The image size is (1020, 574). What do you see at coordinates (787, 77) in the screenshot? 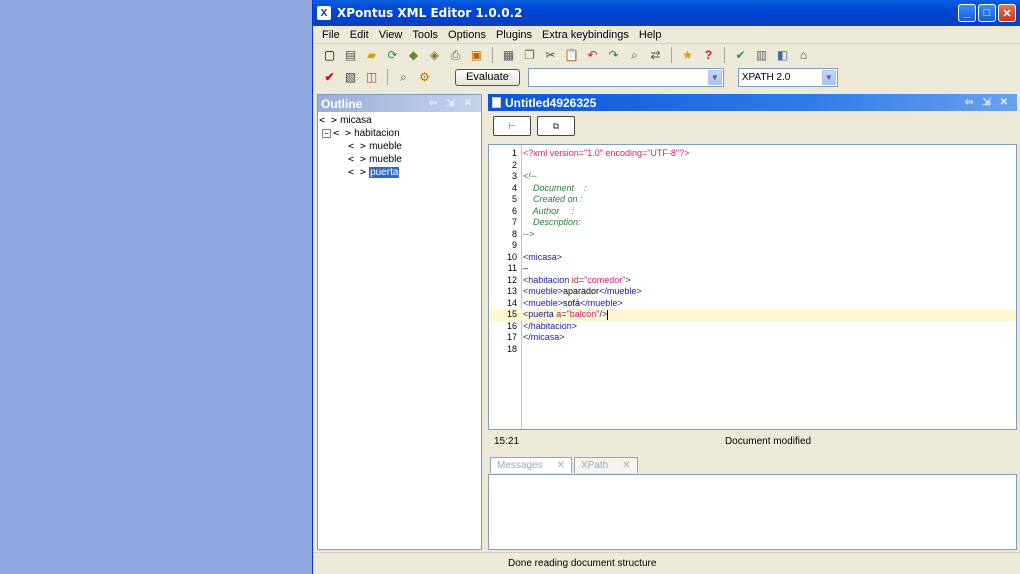
I see `xpath-version-select: XPATH 2.0 ▼` at bounding box center [787, 77].